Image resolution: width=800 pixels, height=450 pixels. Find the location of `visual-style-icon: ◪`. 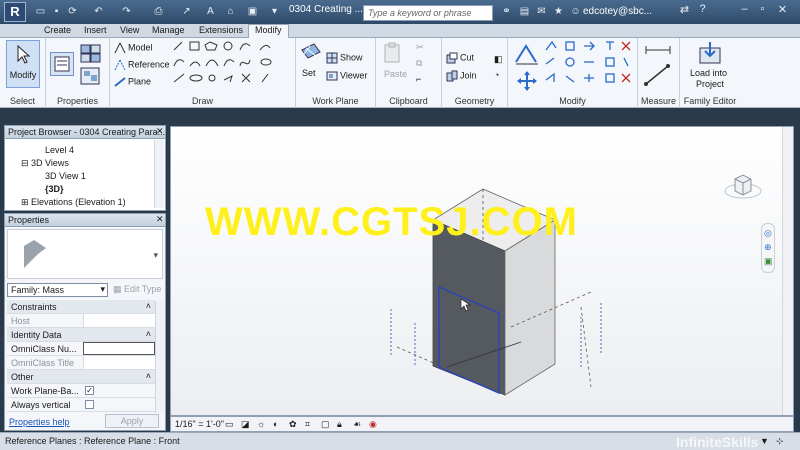

visual-style-icon: ◪ is located at coordinates (245, 424).